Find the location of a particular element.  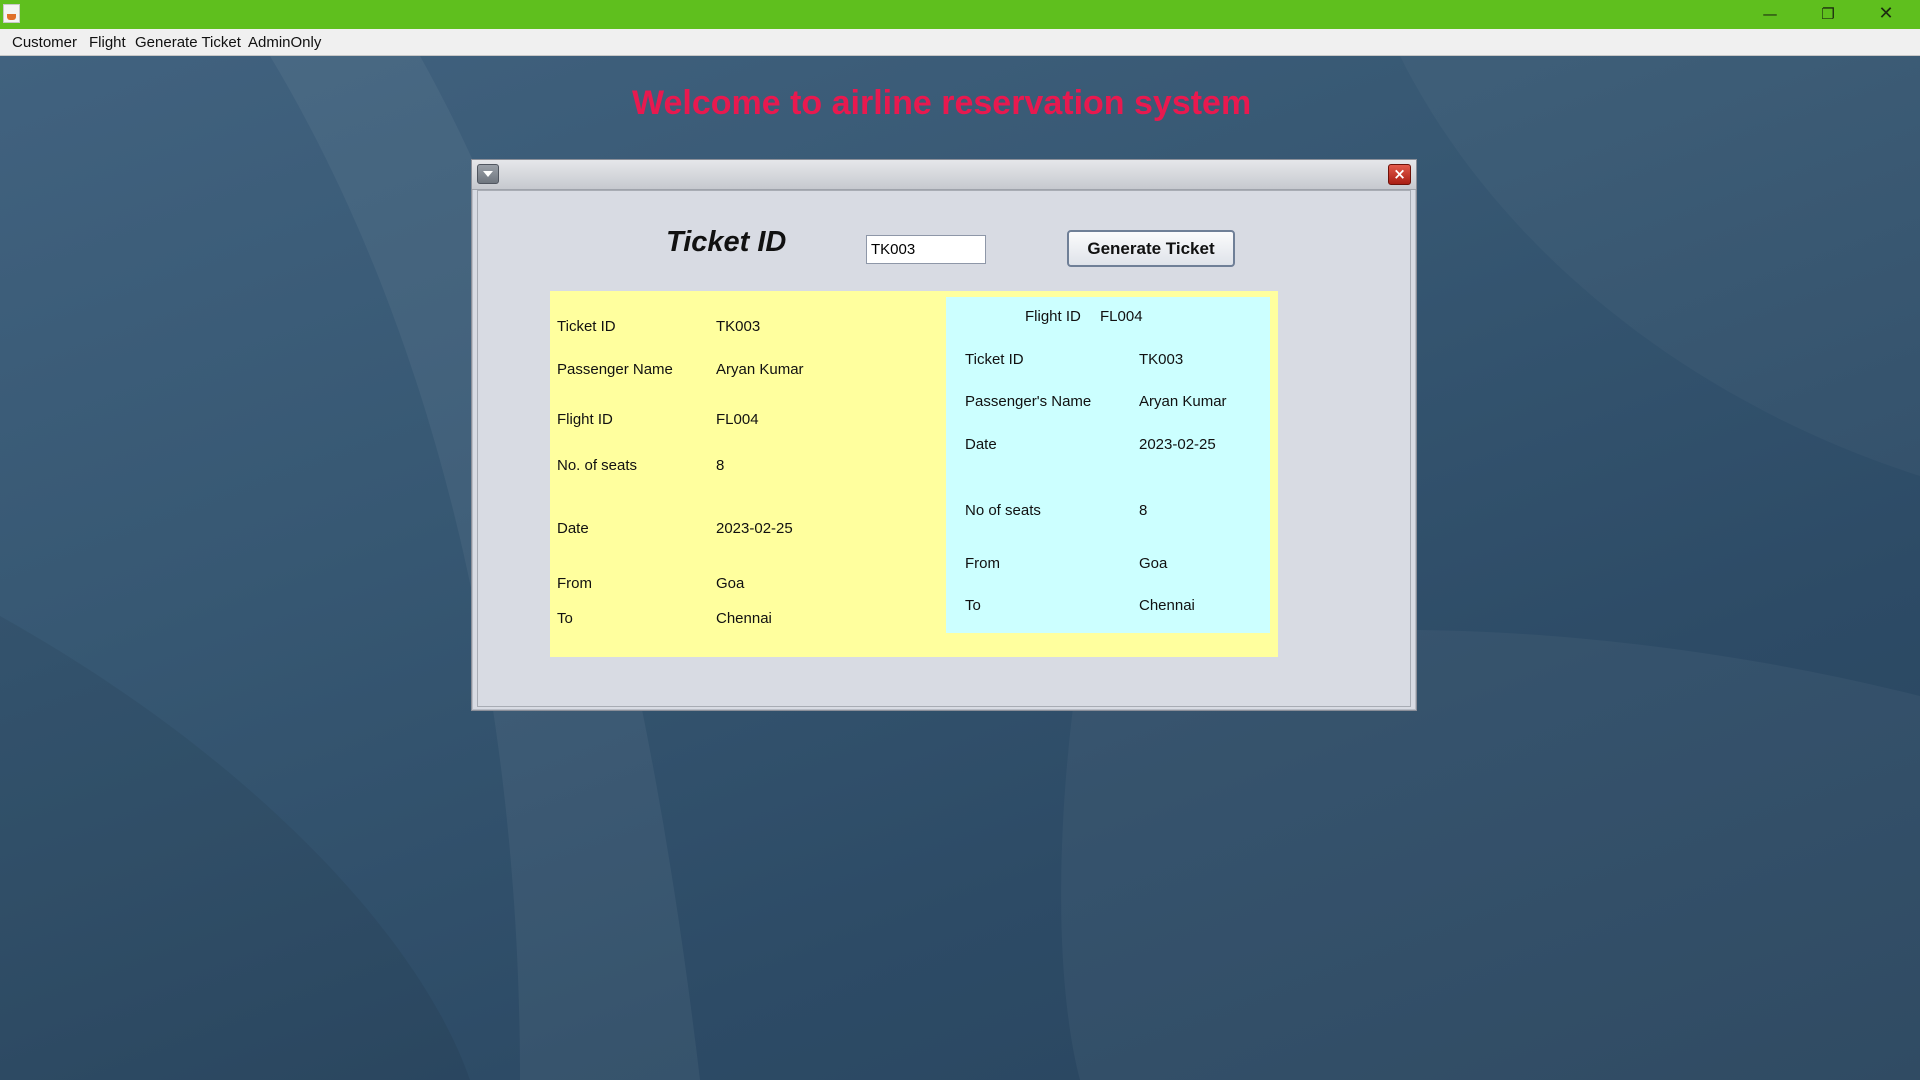

stub-date-label: Date is located at coordinates (981, 444).